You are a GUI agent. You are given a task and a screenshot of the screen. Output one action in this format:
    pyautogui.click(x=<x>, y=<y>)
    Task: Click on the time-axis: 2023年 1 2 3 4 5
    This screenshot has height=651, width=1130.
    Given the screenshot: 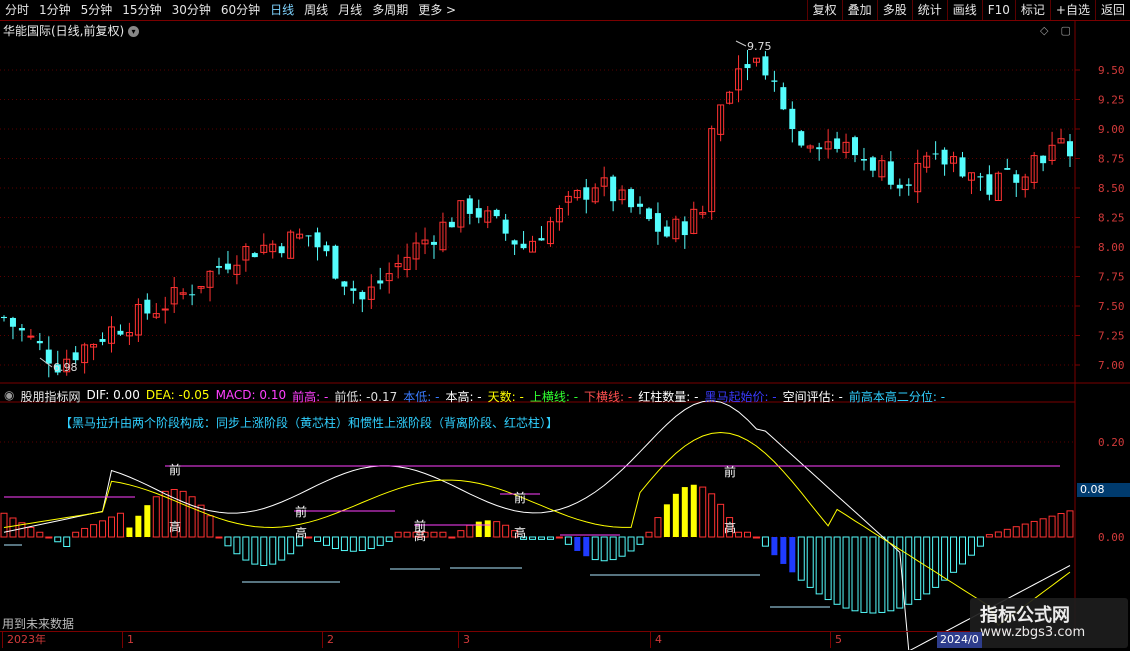 What is the action you would take?
    pyautogui.click(x=537, y=641)
    